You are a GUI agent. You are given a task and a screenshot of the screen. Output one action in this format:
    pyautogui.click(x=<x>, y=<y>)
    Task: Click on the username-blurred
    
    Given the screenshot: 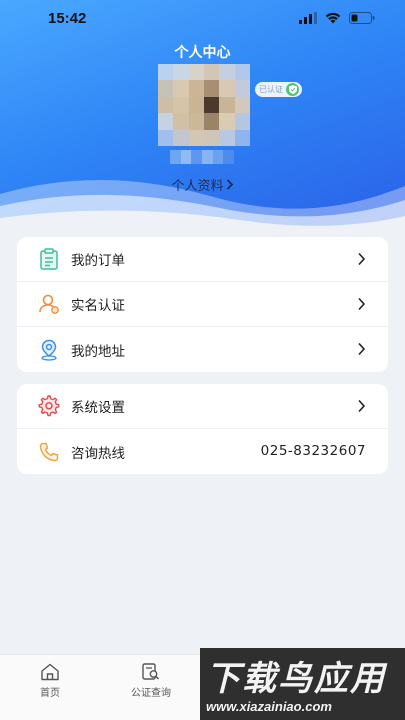 What is the action you would take?
    pyautogui.click(x=202, y=157)
    